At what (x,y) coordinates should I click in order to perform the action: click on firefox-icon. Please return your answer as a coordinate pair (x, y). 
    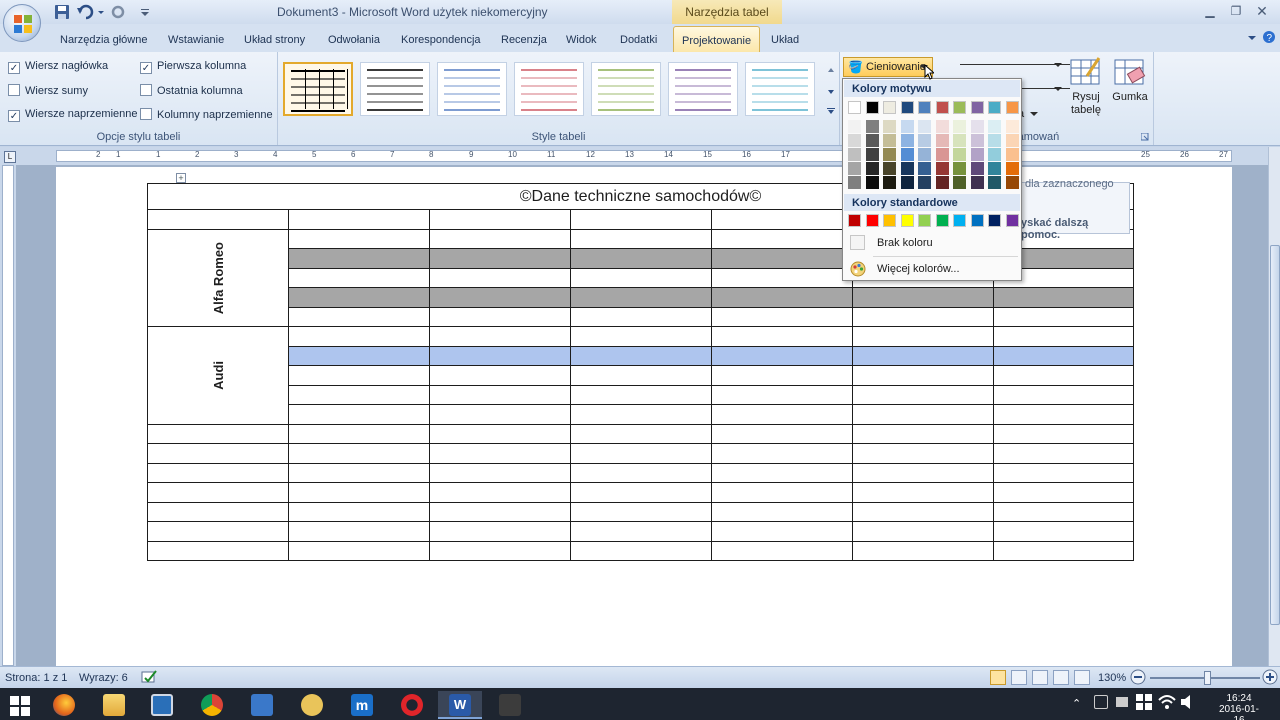
    Looking at the image, I should click on (64, 705).